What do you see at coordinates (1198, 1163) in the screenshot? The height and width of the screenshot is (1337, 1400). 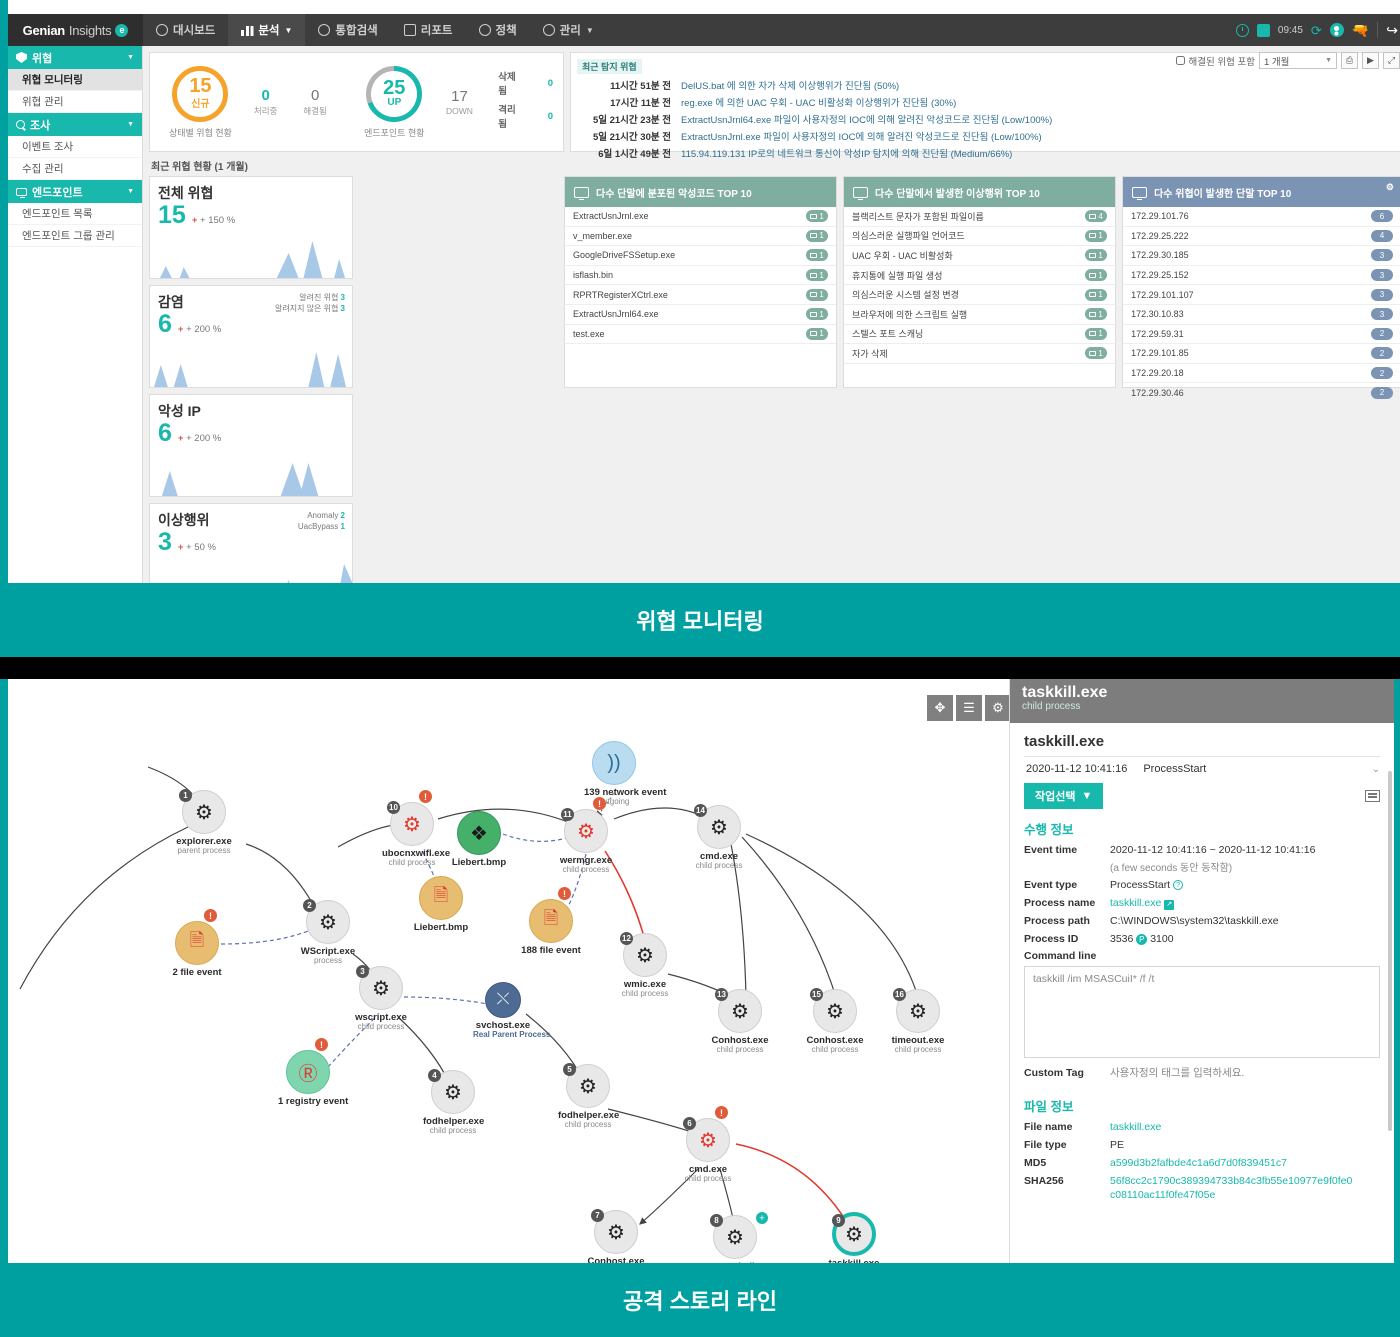 I see `row-value: a599d3b2fafbde4c1a6d7d0f839451c7` at bounding box center [1198, 1163].